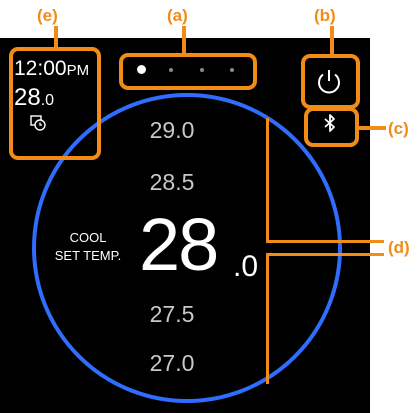 This screenshot has height=413, width=419. Describe the element at coordinates (88, 247) in the screenshot. I see `mode-label: COOL SET TEMP.` at that location.